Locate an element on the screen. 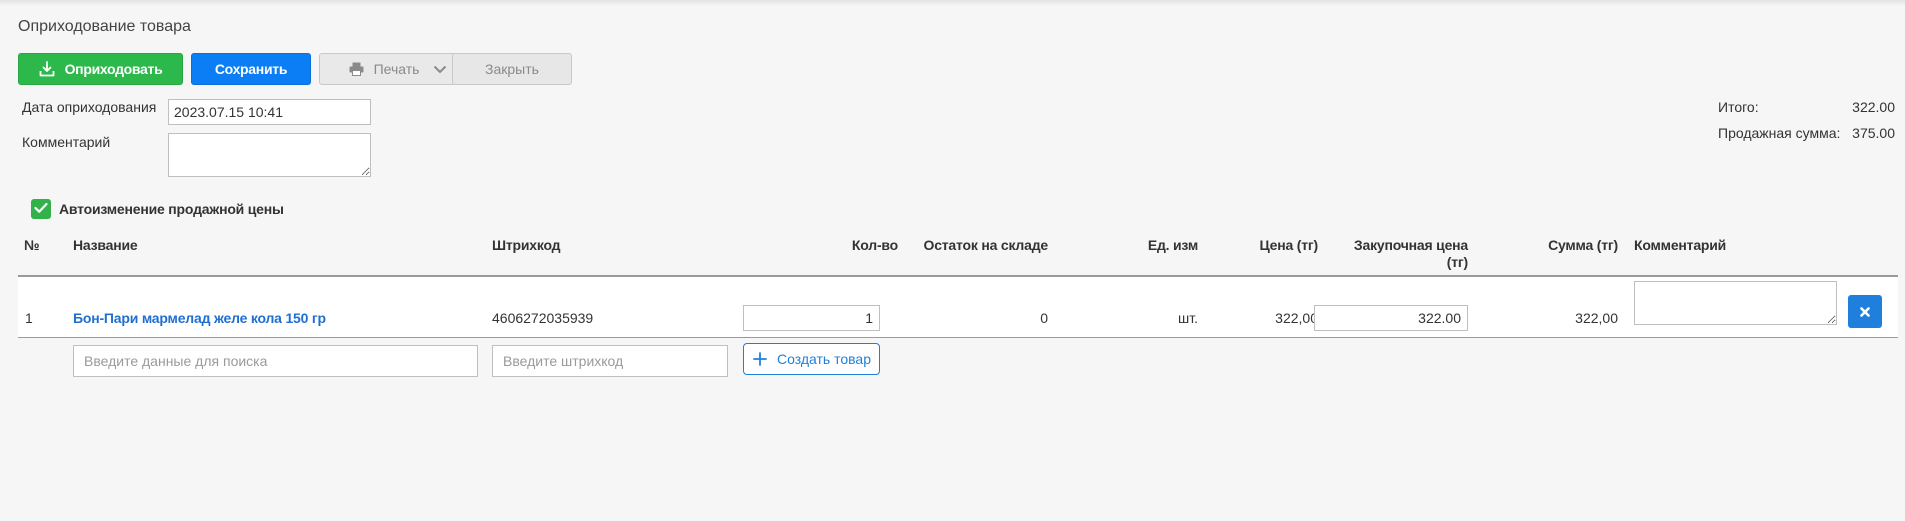 This screenshot has width=1905, height=521. row-unit: шт. is located at coordinates (1188, 318).